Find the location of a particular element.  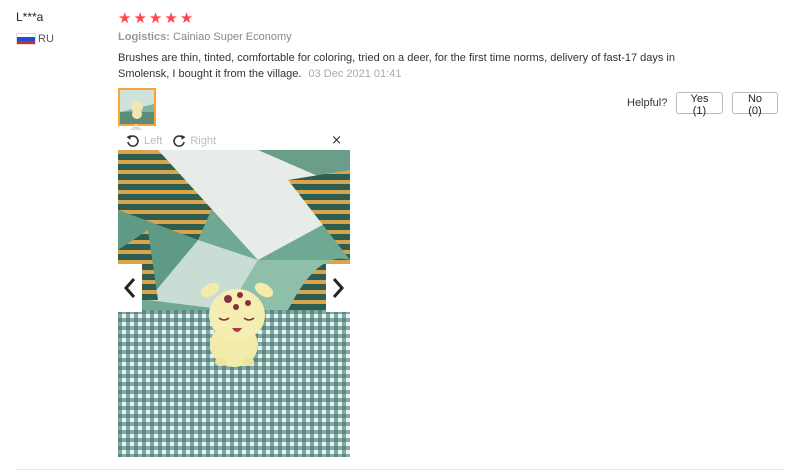

review-photo-thumbnail is located at coordinates (137, 107).